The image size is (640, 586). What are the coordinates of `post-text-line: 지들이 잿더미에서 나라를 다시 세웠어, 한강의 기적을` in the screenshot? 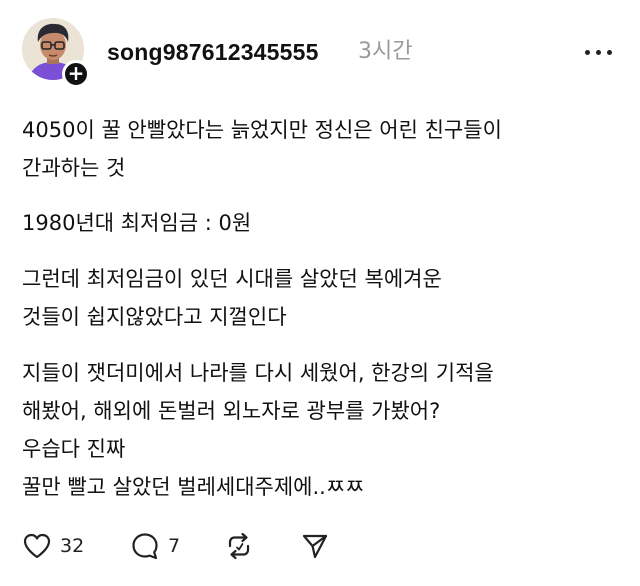 It's located at (258, 373).